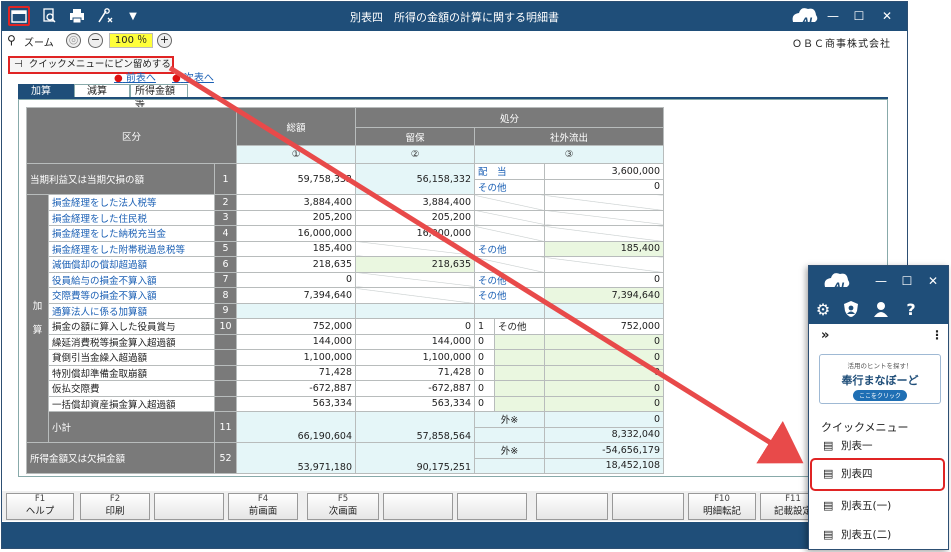 Image resolution: width=951 pixels, height=552 pixels. I want to click on subtotal-out-bottom: 8,332,040, so click(604, 434).